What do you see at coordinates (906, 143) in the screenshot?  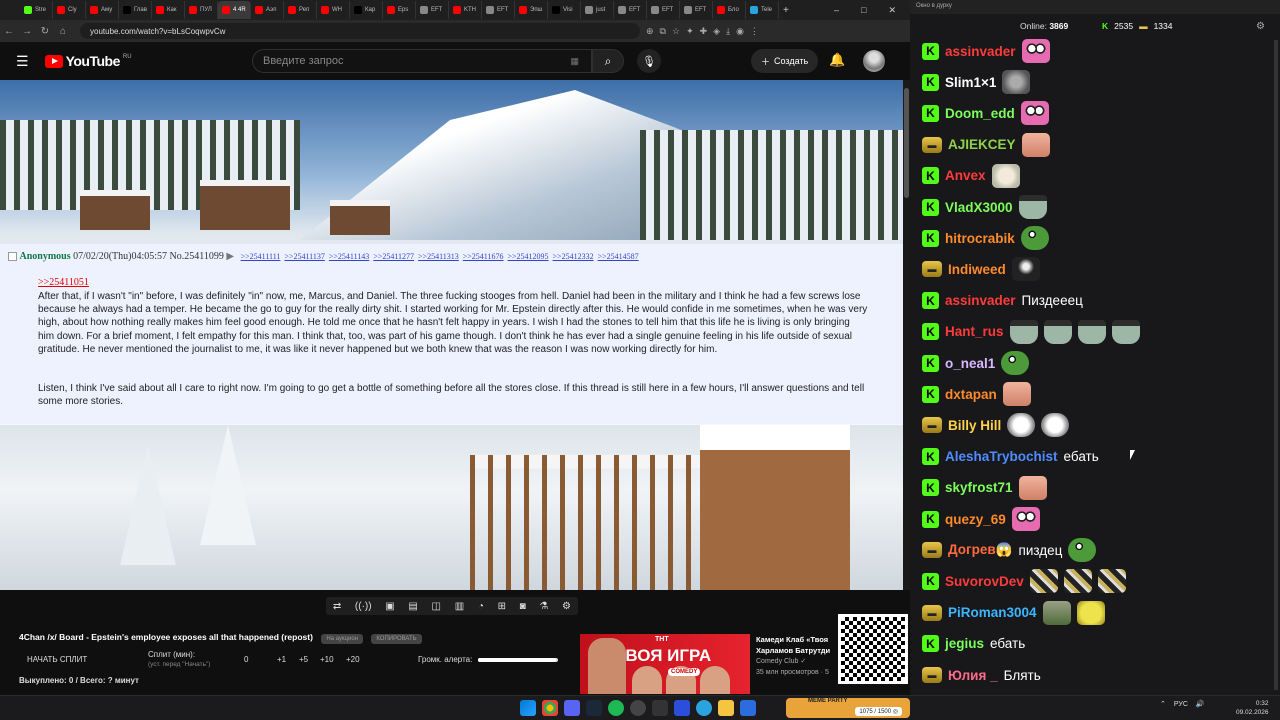 I see `scrollbar-thumb` at bounding box center [906, 143].